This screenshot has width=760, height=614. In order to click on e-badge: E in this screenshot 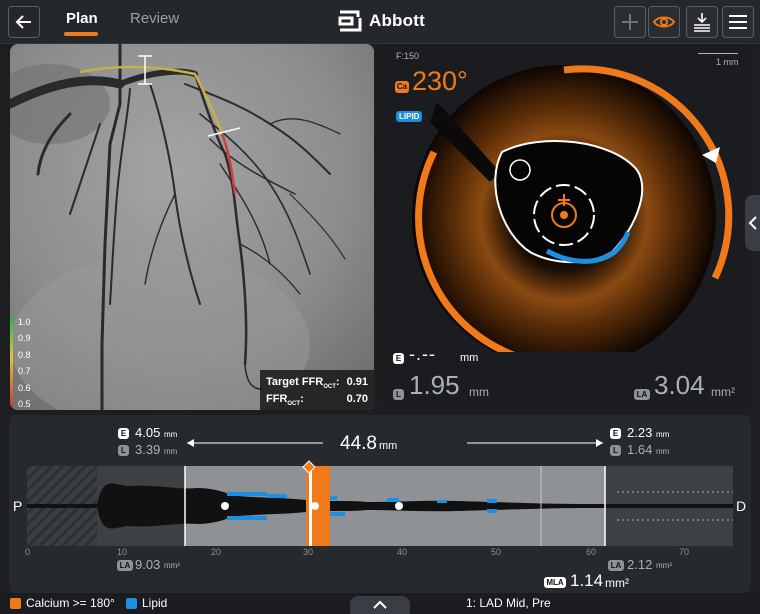, I will do `click(398, 358)`.